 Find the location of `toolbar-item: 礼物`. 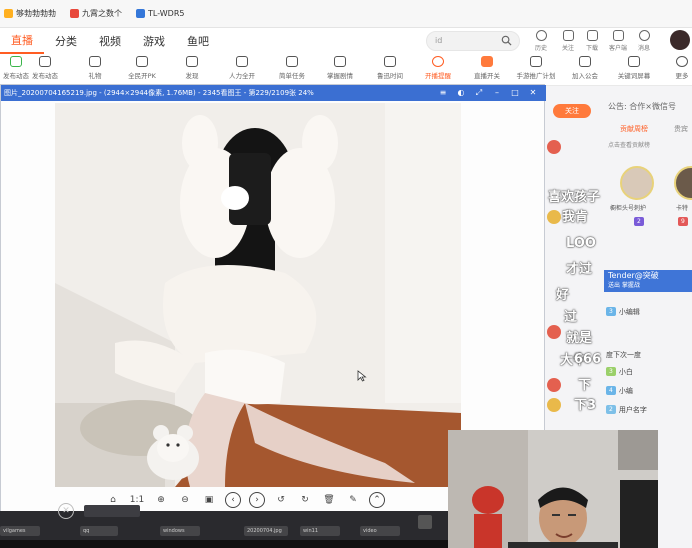

toolbar-item: 礼物 is located at coordinates (95, 70).